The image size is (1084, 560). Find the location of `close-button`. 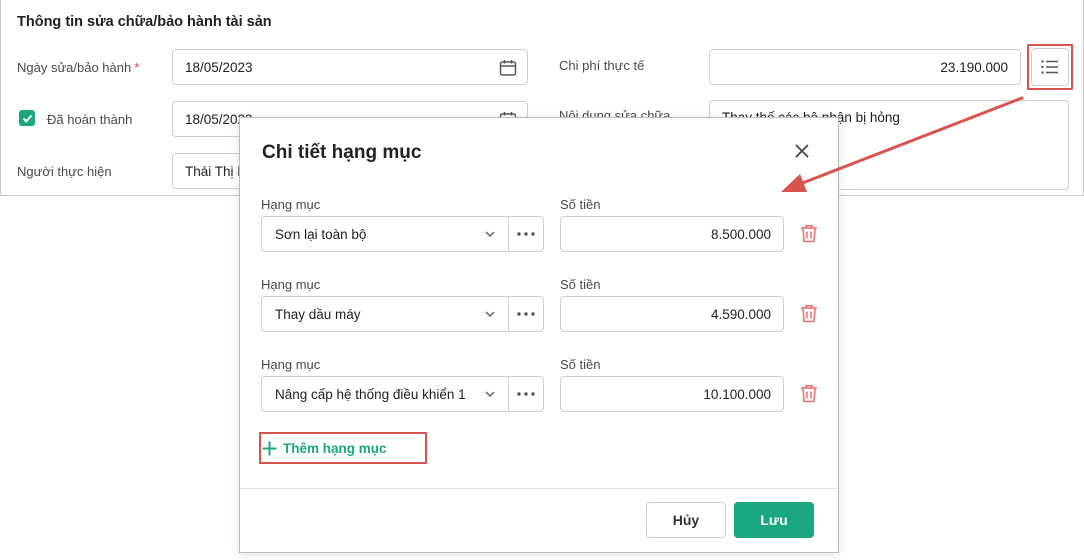

close-button is located at coordinates (802, 151).